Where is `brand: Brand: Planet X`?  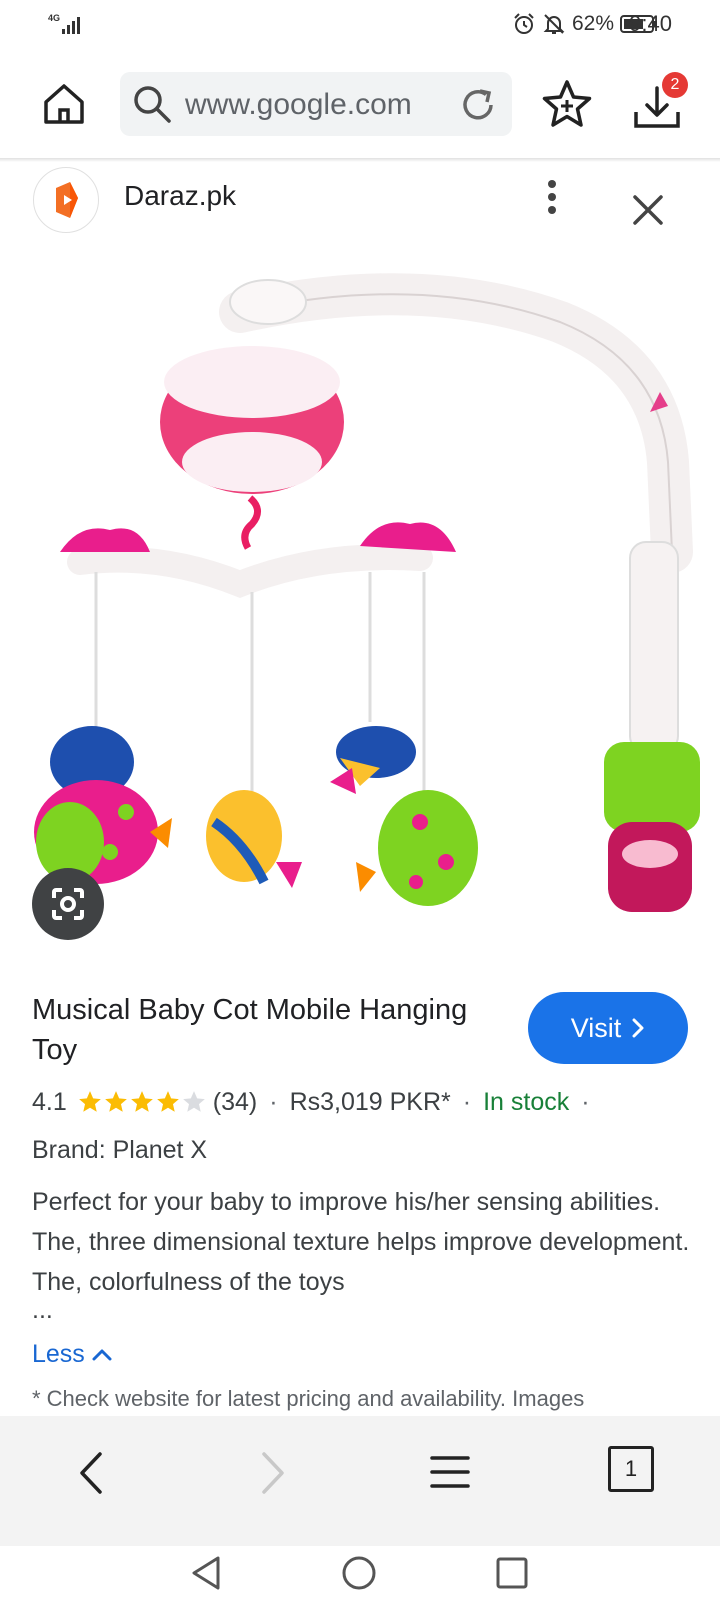
brand: Brand: Planet X is located at coordinates (120, 1150).